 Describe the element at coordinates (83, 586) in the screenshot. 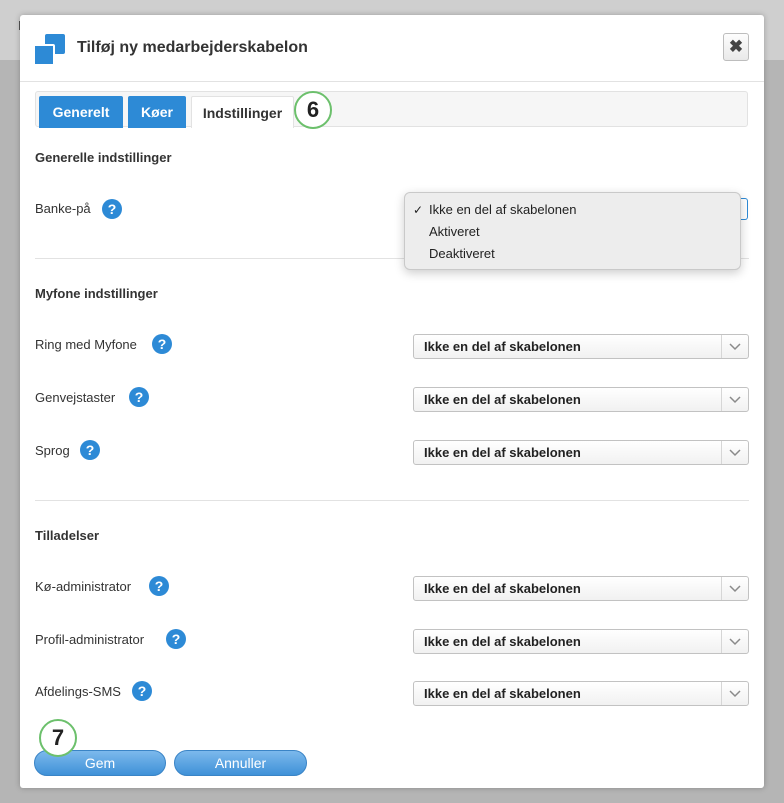

I see `label-koe-administrator: Kø-administrator` at that location.